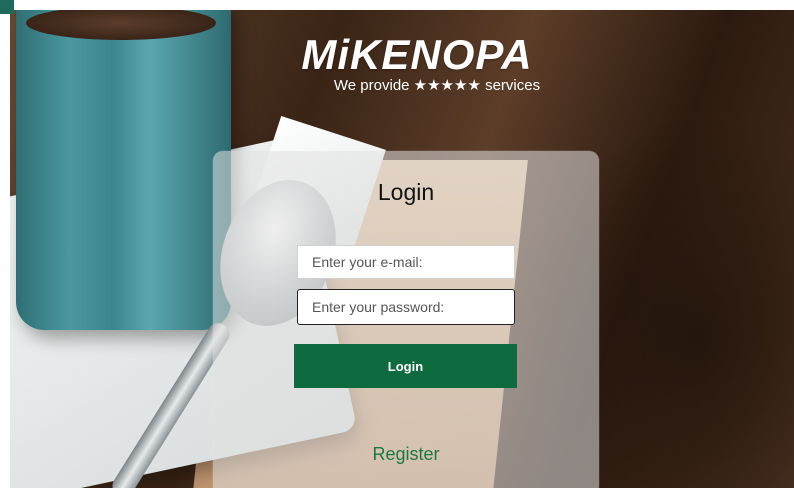 The height and width of the screenshot is (488, 794). I want to click on login-title: Login, so click(406, 192).